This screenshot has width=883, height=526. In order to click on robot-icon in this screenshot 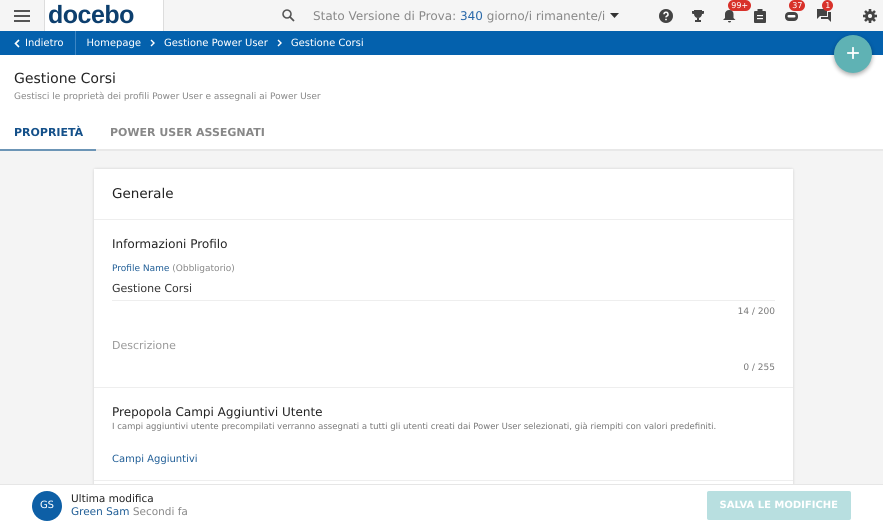, I will do `click(792, 15)`.